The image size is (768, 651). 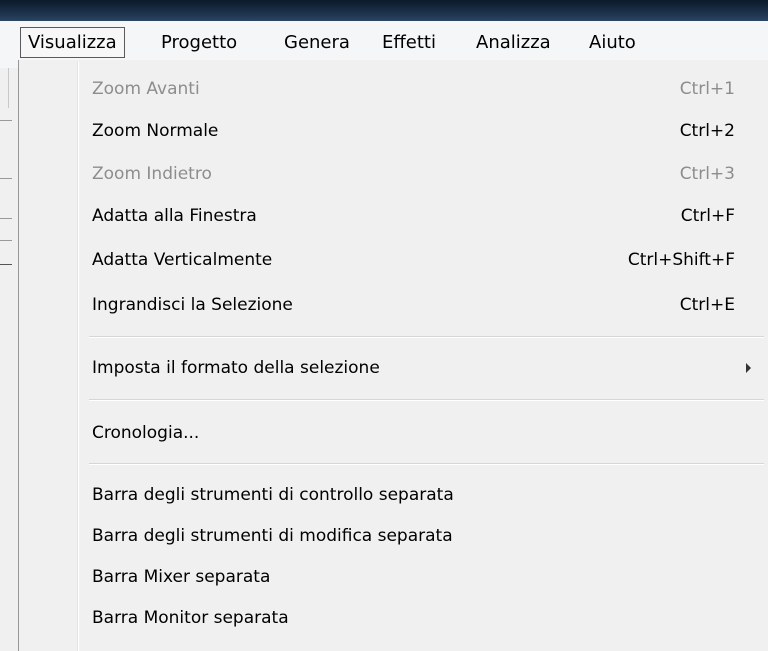 What do you see at coordinates (393, 131) in the screenshot?
I see `menu-item-zoom-normale: Zoom Normale Ctrl+2` at bounding box center [393, 131].